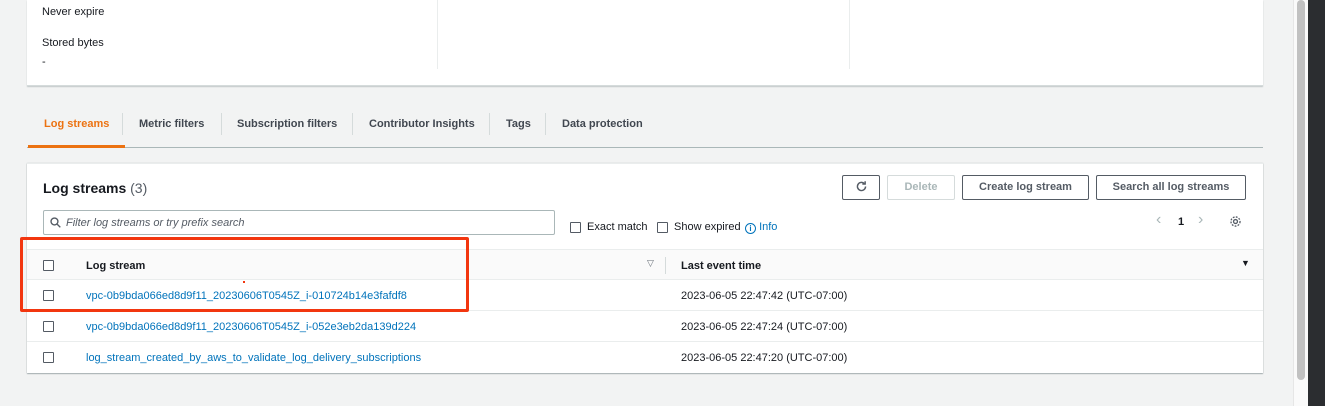 The image size is (1325, 406). What do you see at coordinates (768, 227) in the screenshot?
I see `info-link-label: Info` at bounding box center [768, 227].